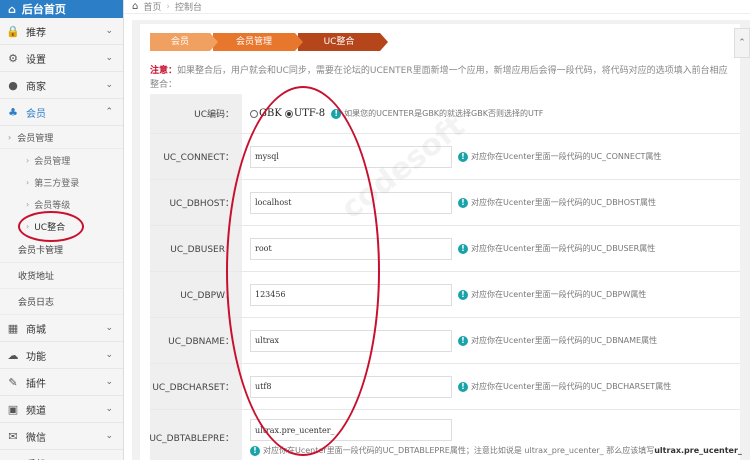 This screenshot has height=460, width=750. I want to click on sidebar-subsubitem-member-level: › 会员等级, so click(61, 204).